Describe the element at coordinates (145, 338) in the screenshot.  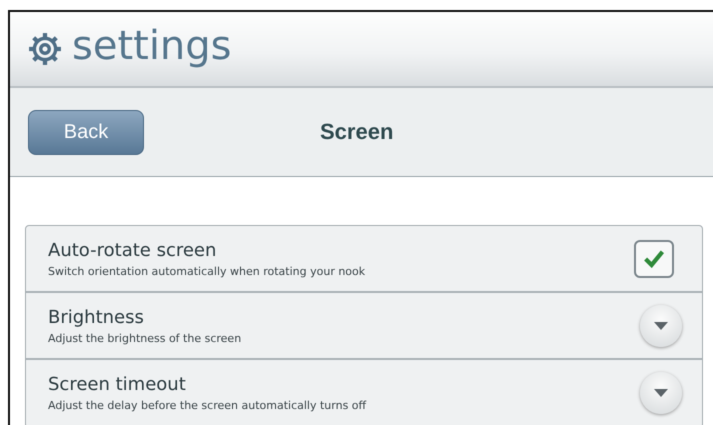
I see `setting-description: Adjust the brightness of the screen` at that location.